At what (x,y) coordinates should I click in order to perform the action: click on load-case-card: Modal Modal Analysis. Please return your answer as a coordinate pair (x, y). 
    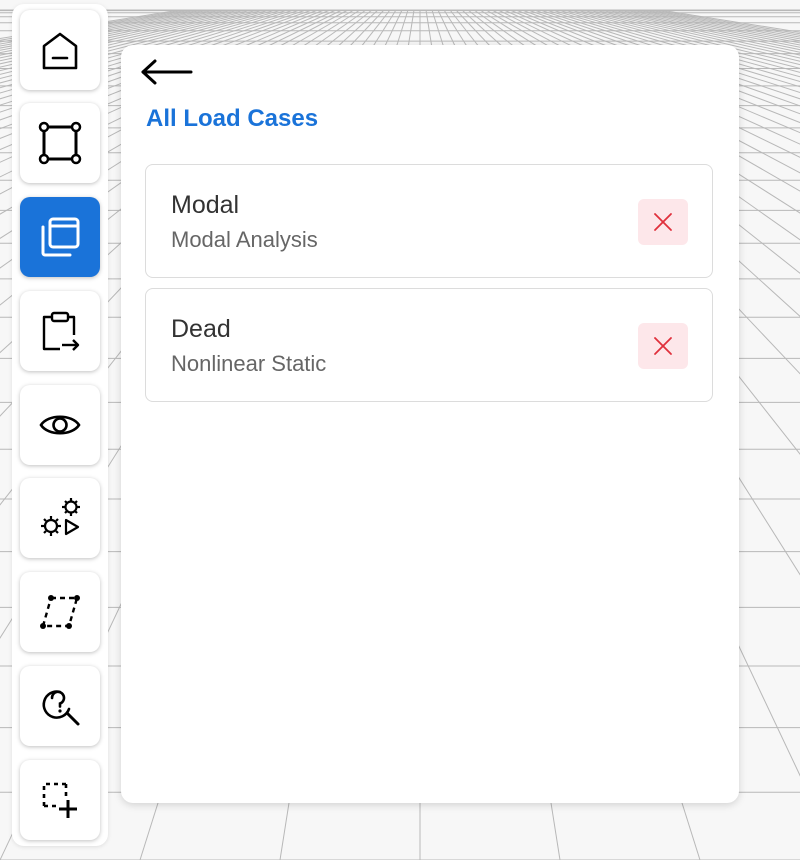
    Looking at the image, I should click on (429, 221).